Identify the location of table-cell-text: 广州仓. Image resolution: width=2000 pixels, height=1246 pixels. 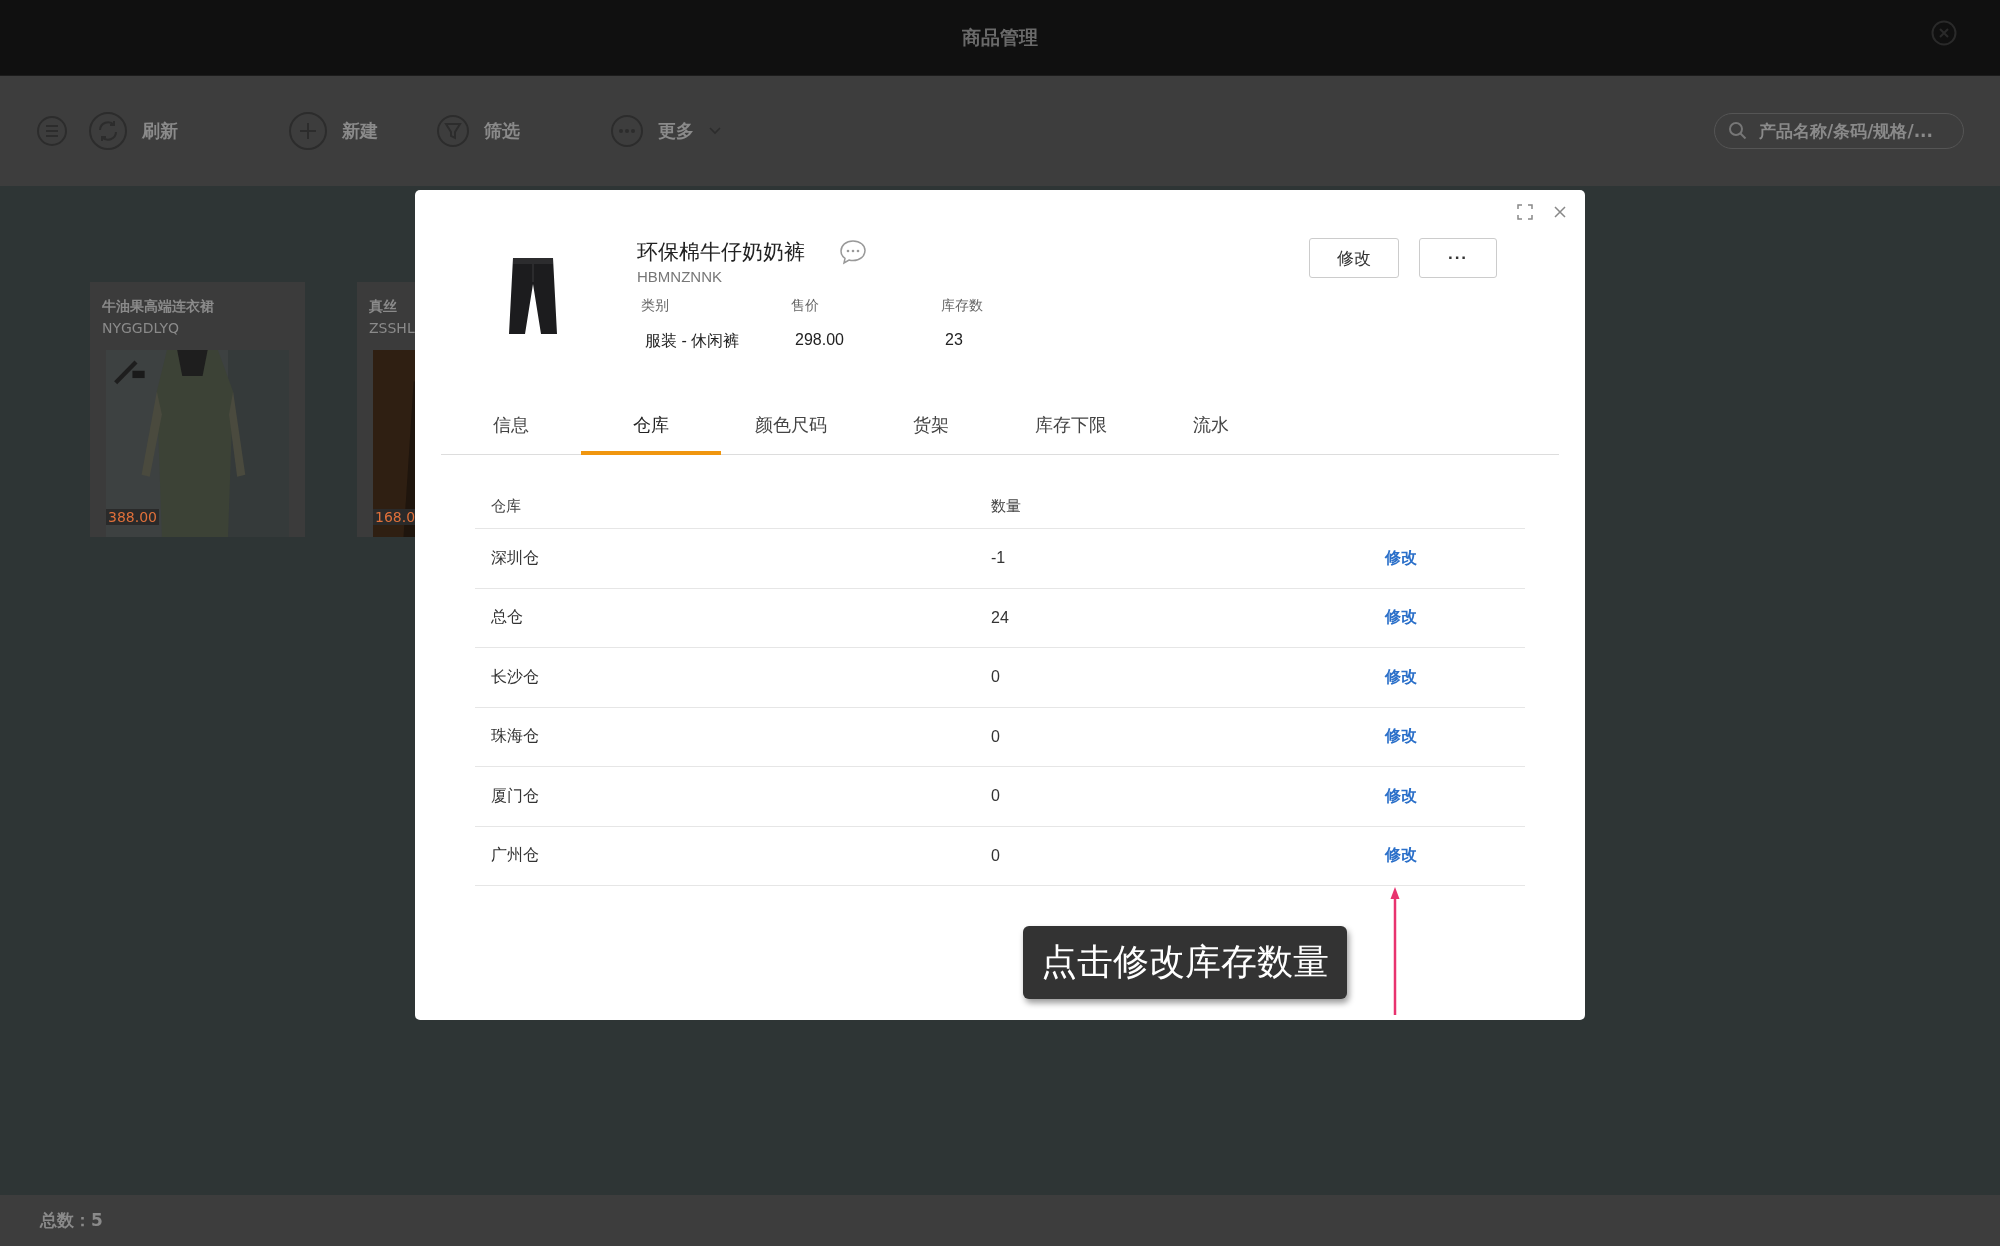
(515, 855).